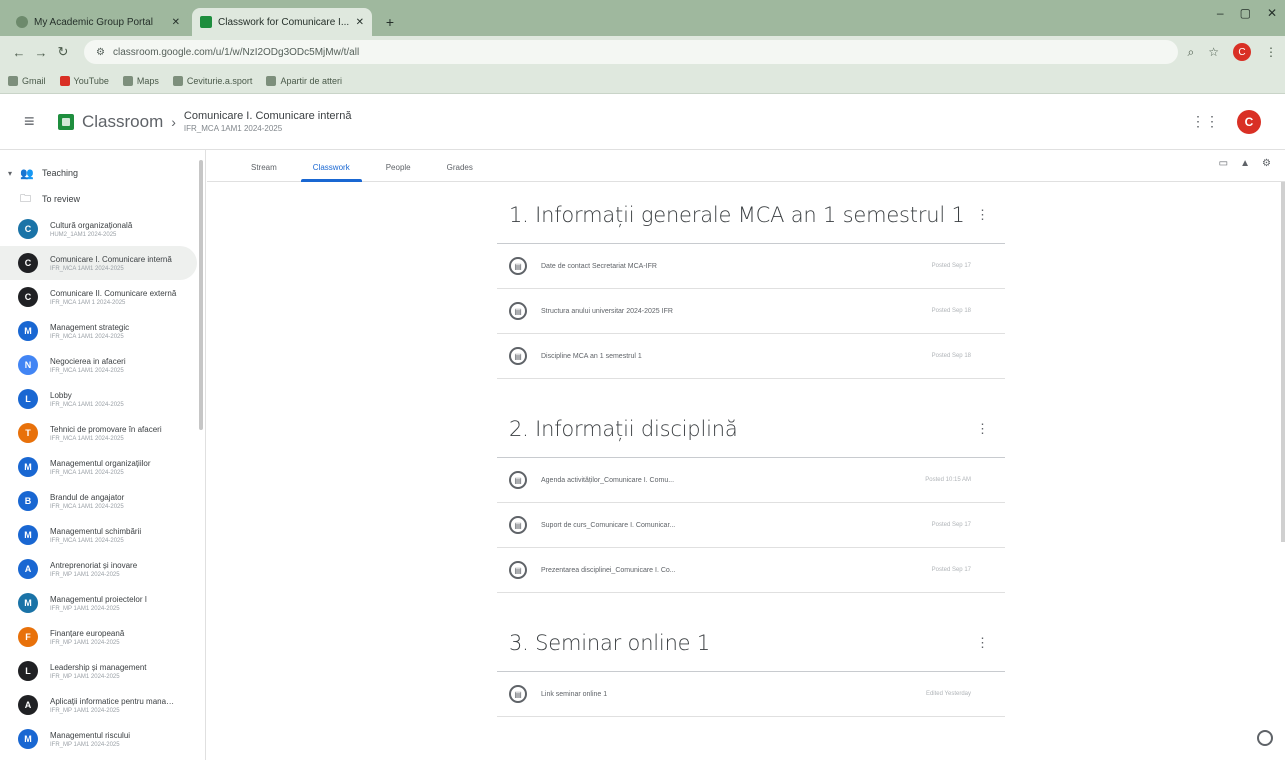 The height and width of the screenshot is (760, 1285). What do you see at coordinates (28, 569) in the screenshot?
I see `course-avatar: A` at bounding box center [28, 569].